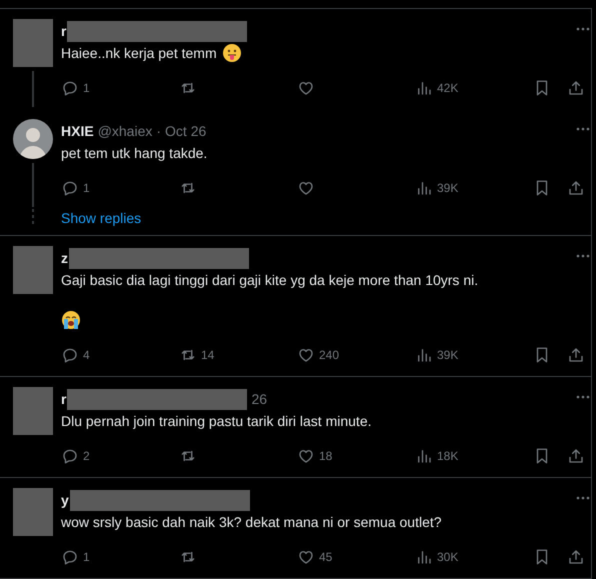 This screenshot has height=579, width=596. I want to click on avatar, so click(33, 139).